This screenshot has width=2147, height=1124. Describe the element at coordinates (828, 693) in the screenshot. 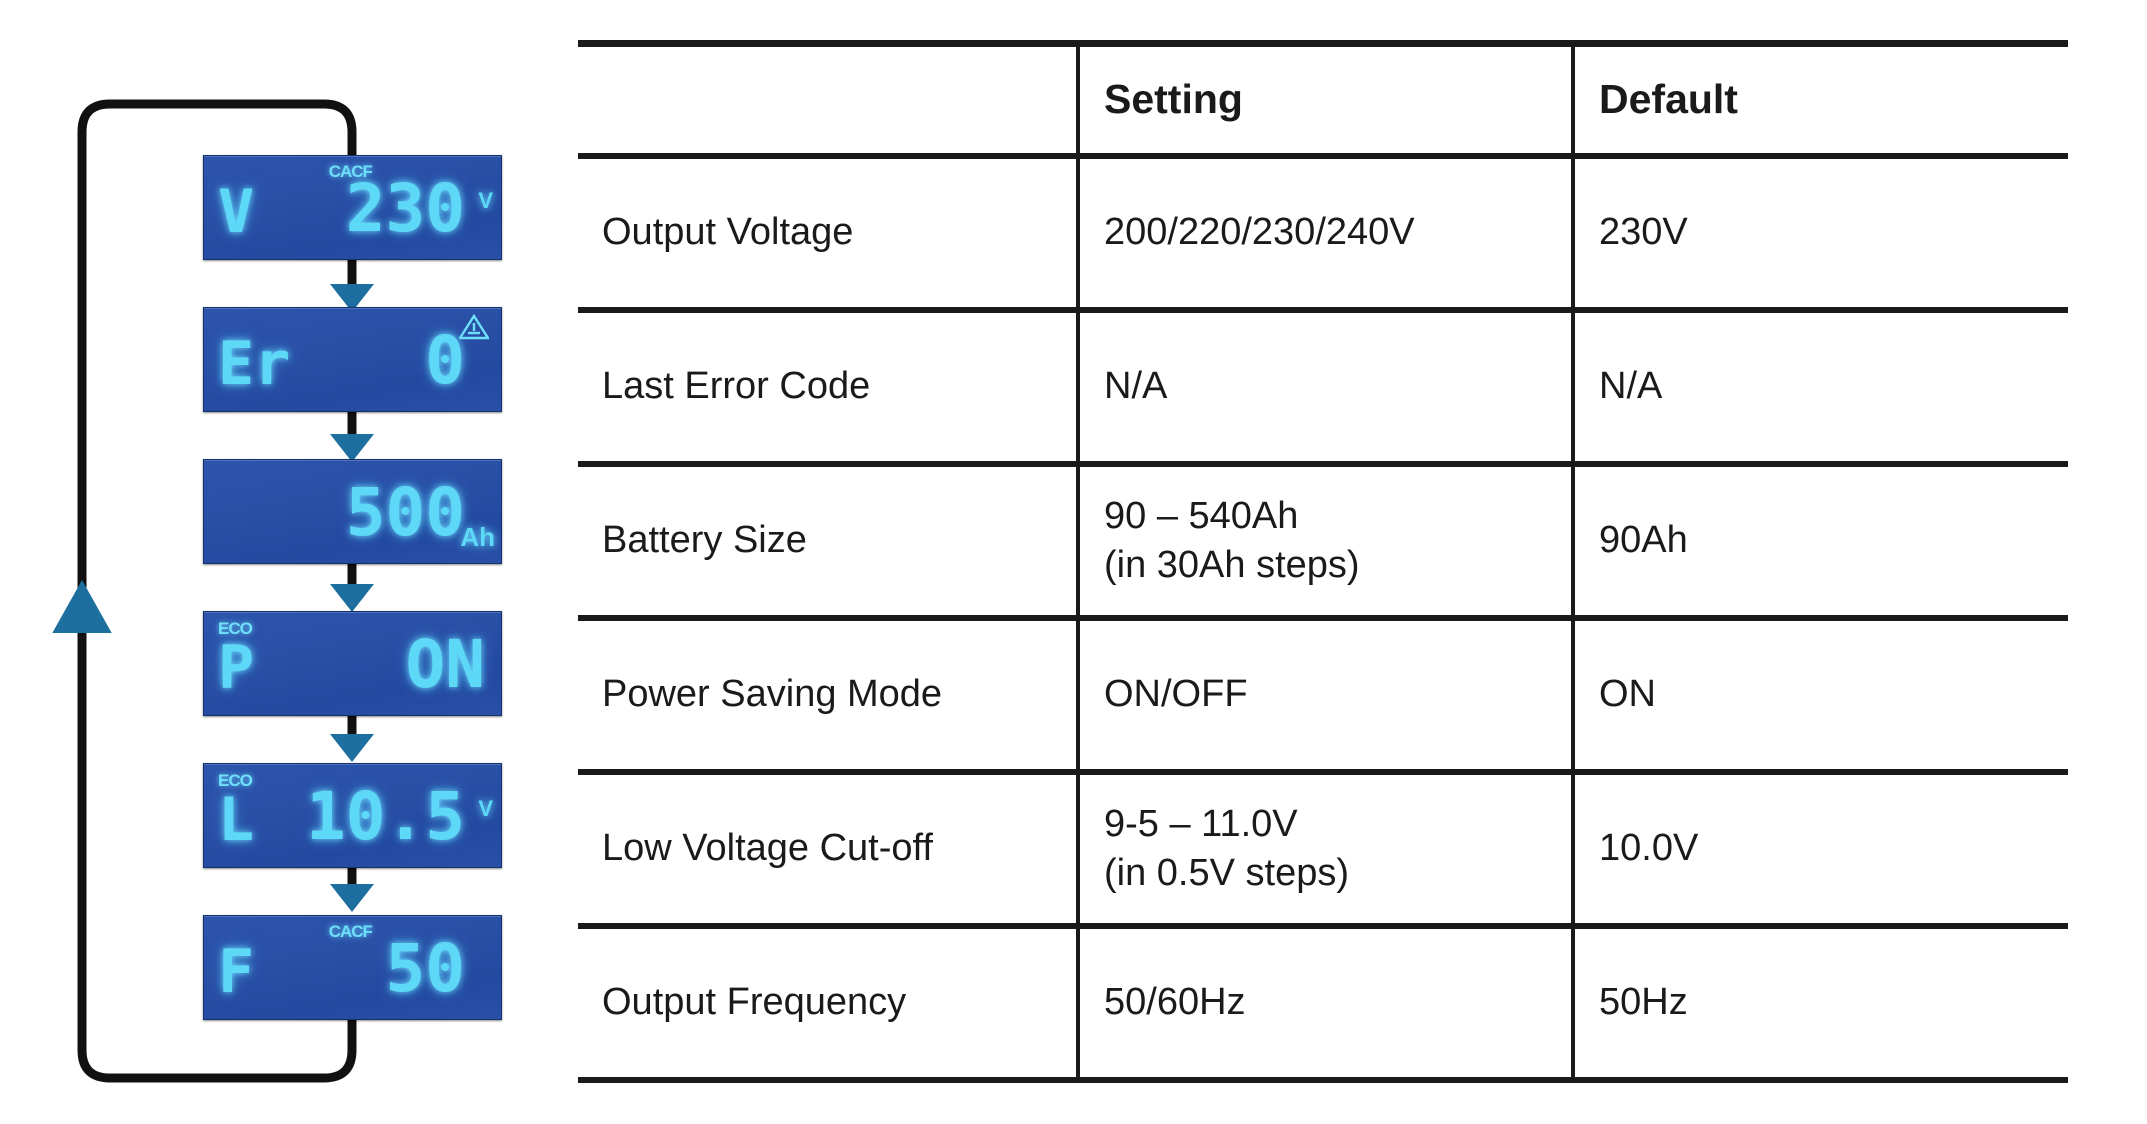

I see `row-label-power-saving-mode: Power Saving Mode` at that location.